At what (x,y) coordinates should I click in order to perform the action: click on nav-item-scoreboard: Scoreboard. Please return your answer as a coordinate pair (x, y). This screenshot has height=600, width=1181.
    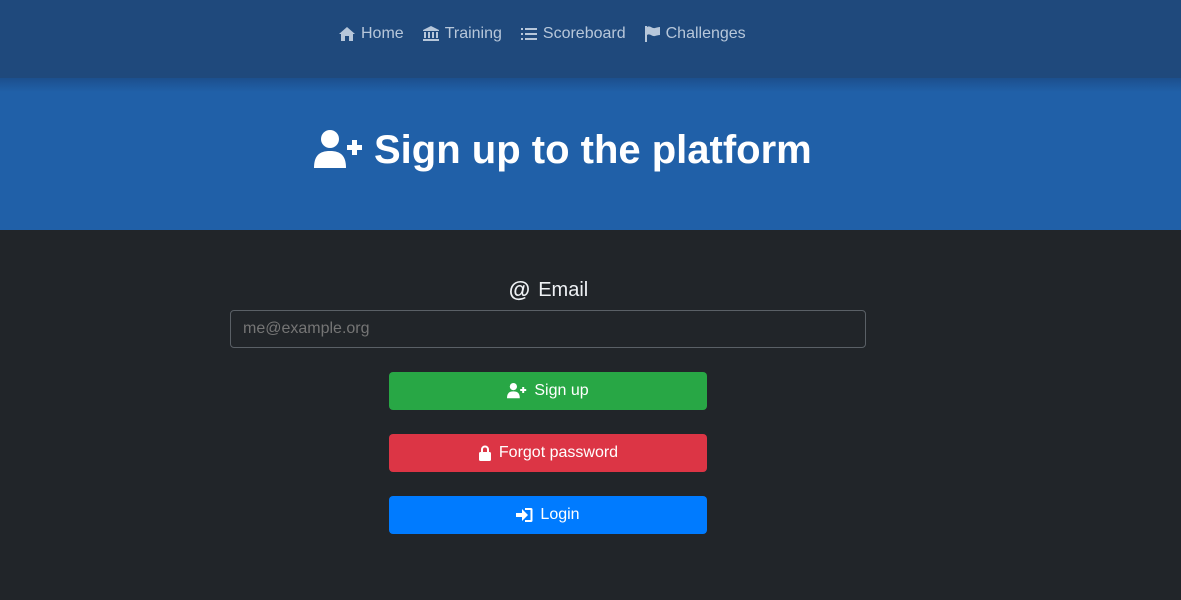
    Looking at the image, I should click on (573, 34).